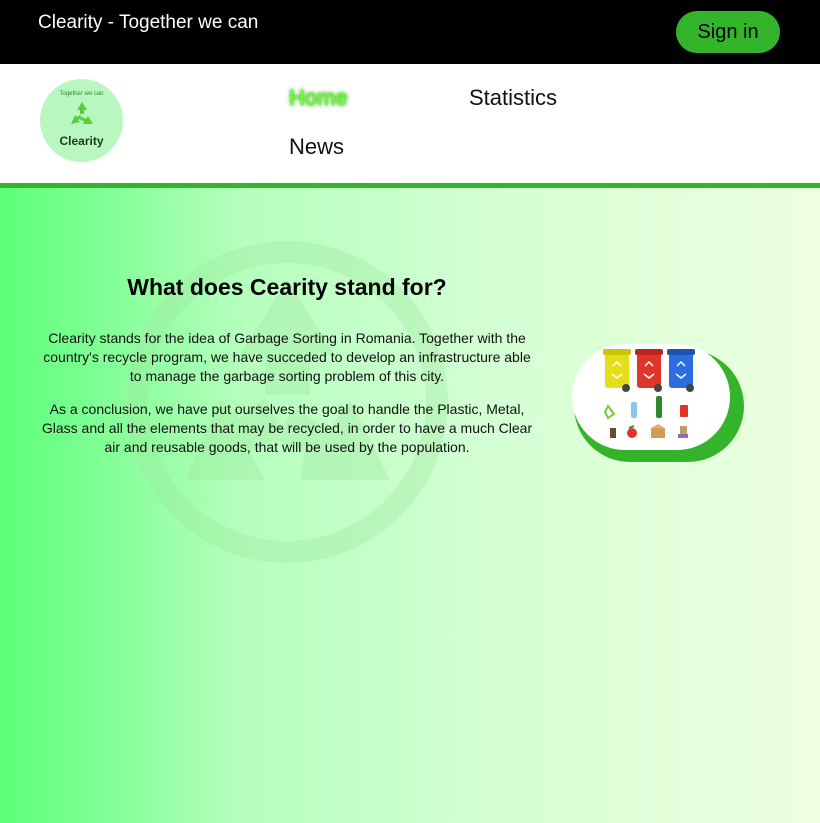  I want to click on site-logo: Together we can Clearity, so click(81, 120).